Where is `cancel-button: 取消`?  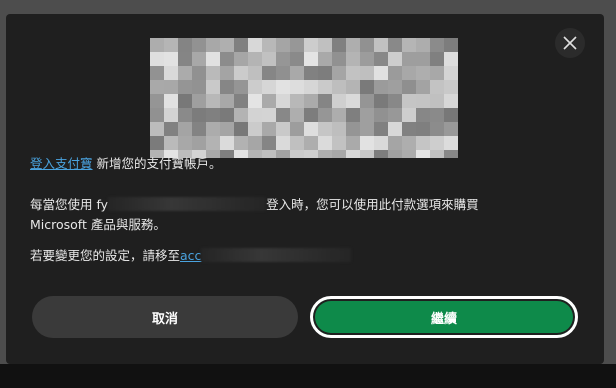 cancel-button: 取消 is located at coordinates (165, 317).